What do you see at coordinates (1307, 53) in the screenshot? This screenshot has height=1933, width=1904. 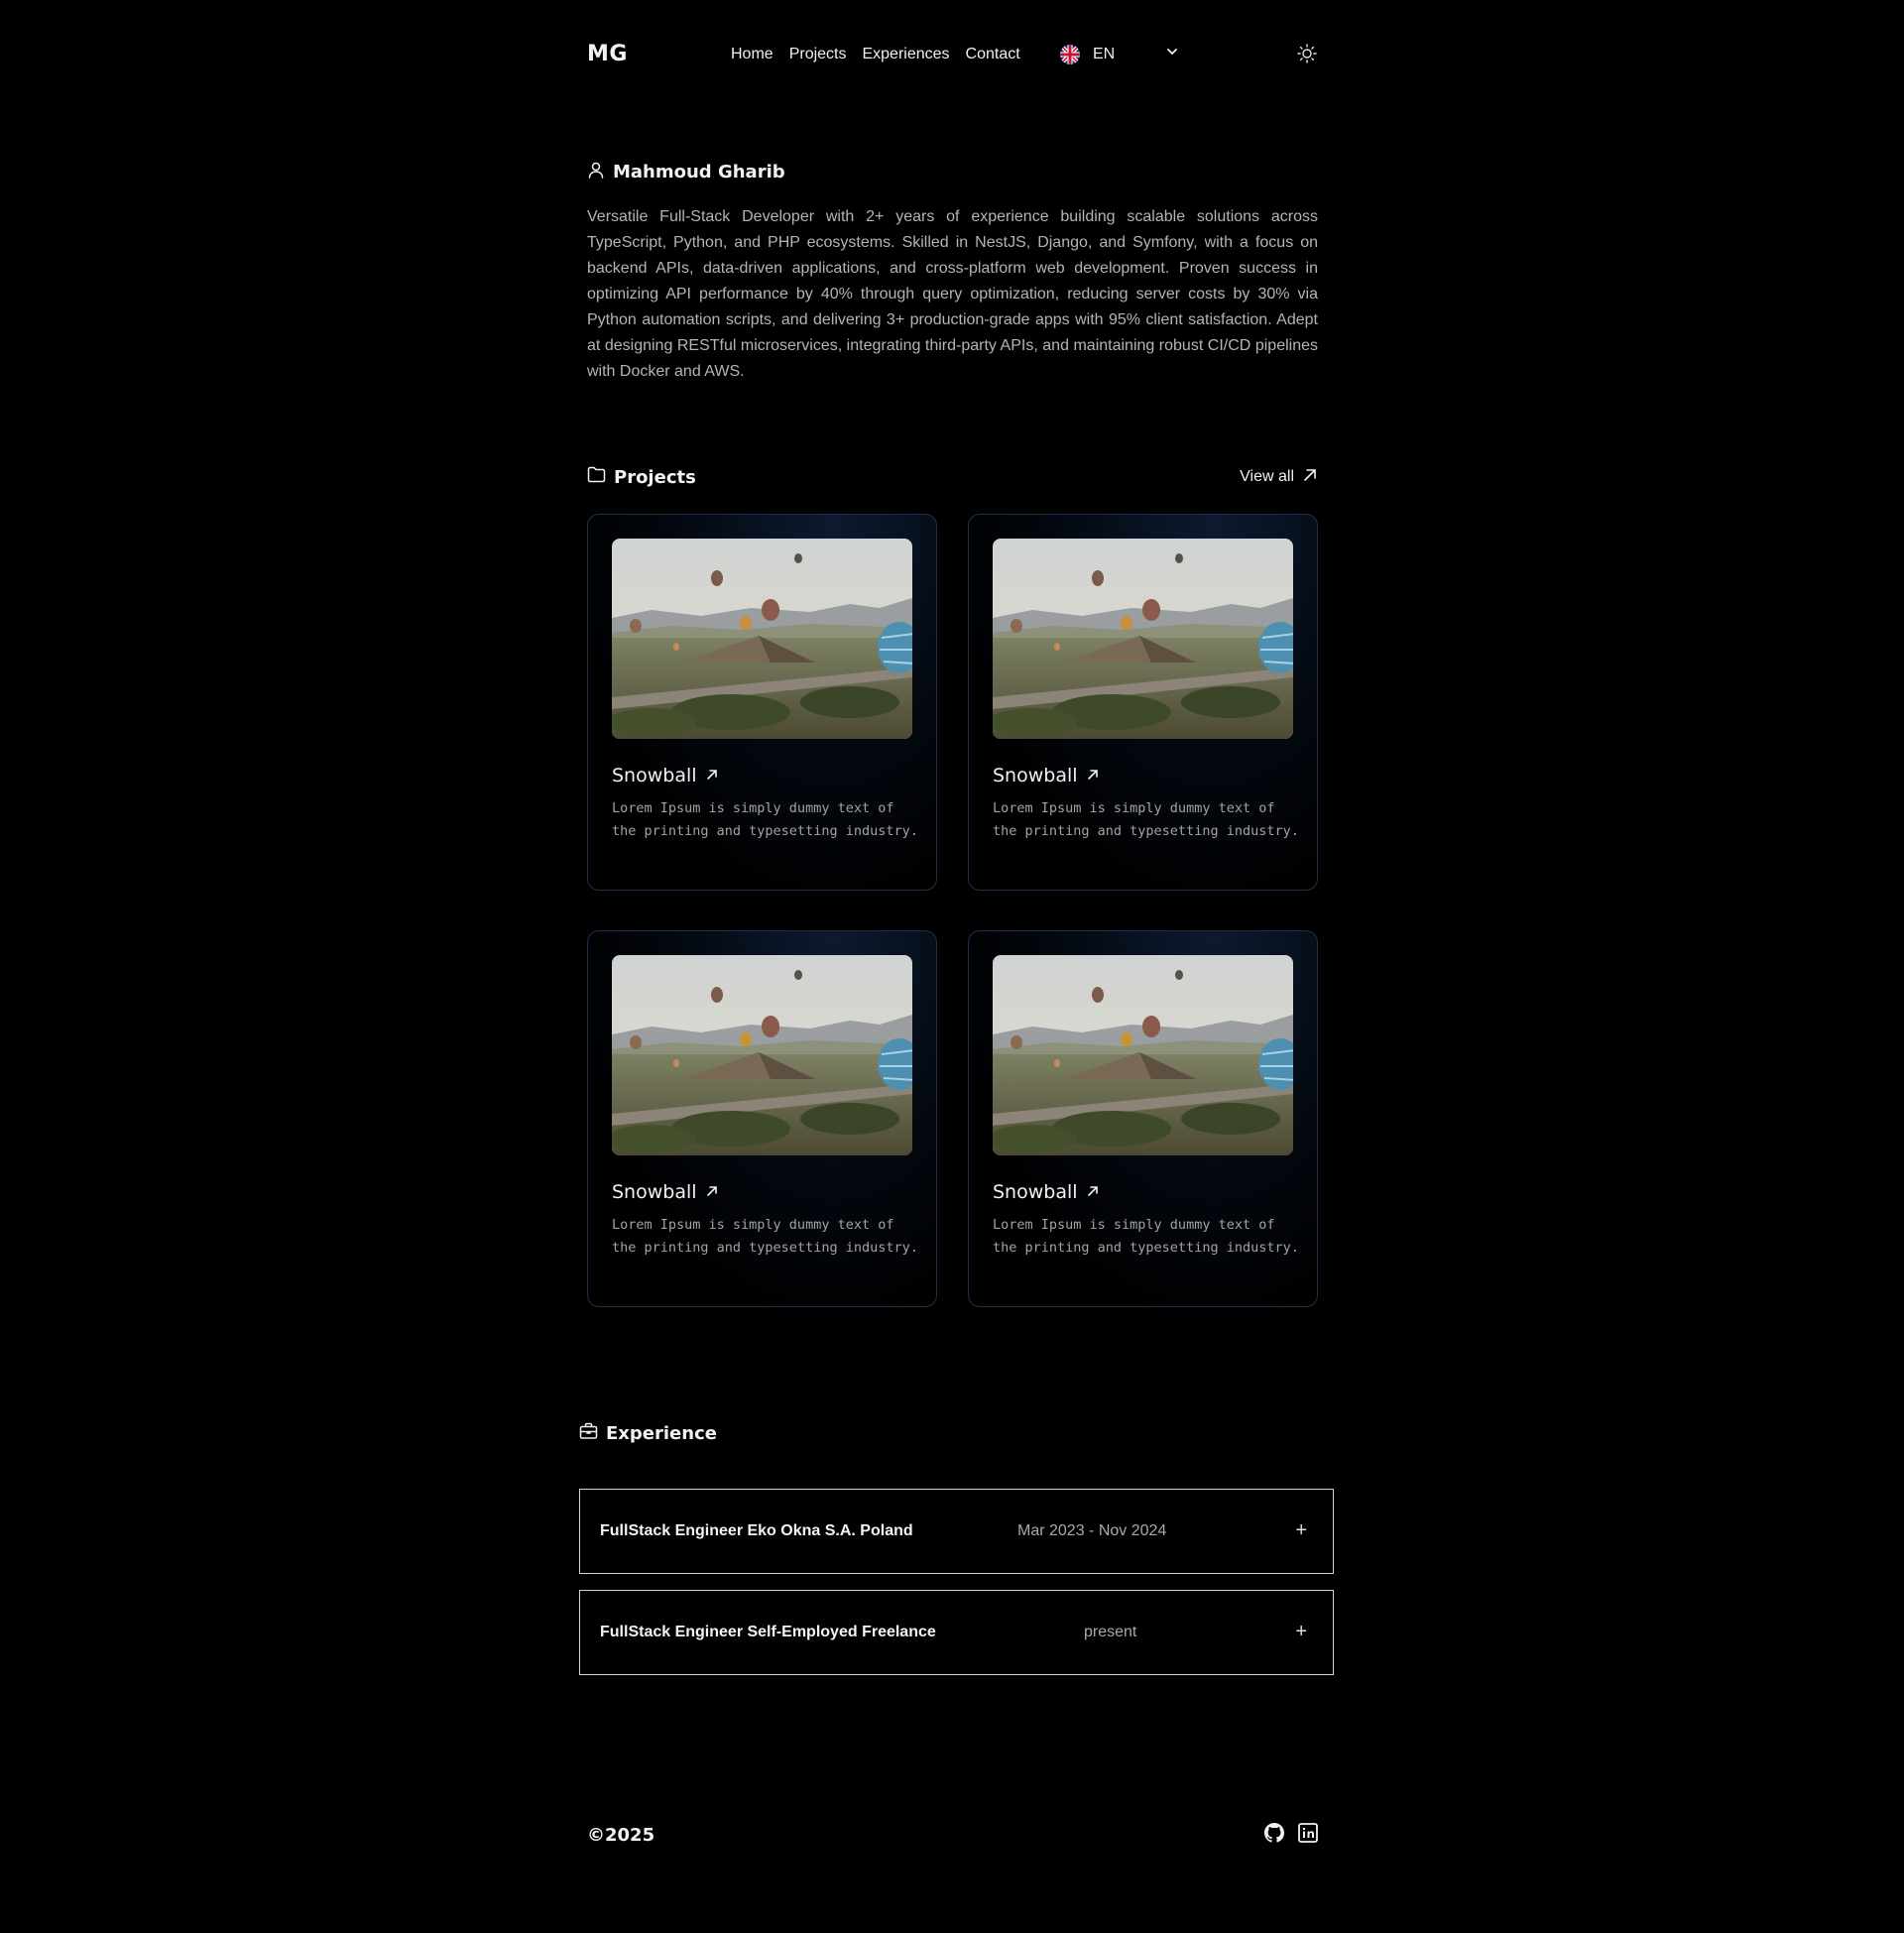 I see `sun-icon` at bounding box center [1307, 53].